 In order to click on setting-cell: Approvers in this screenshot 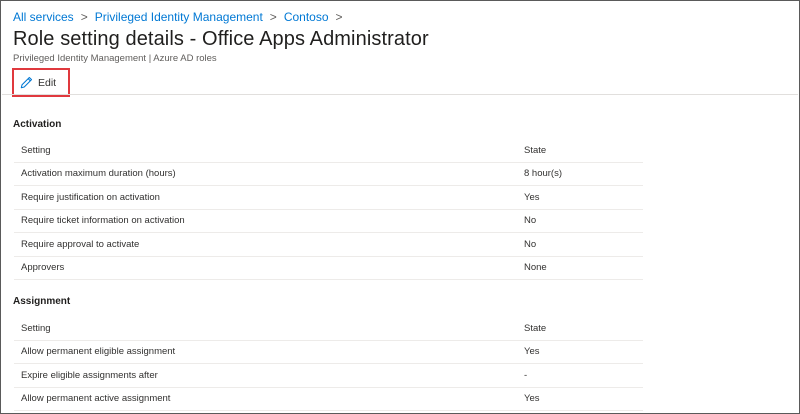, I will do `click(43, 268)`.